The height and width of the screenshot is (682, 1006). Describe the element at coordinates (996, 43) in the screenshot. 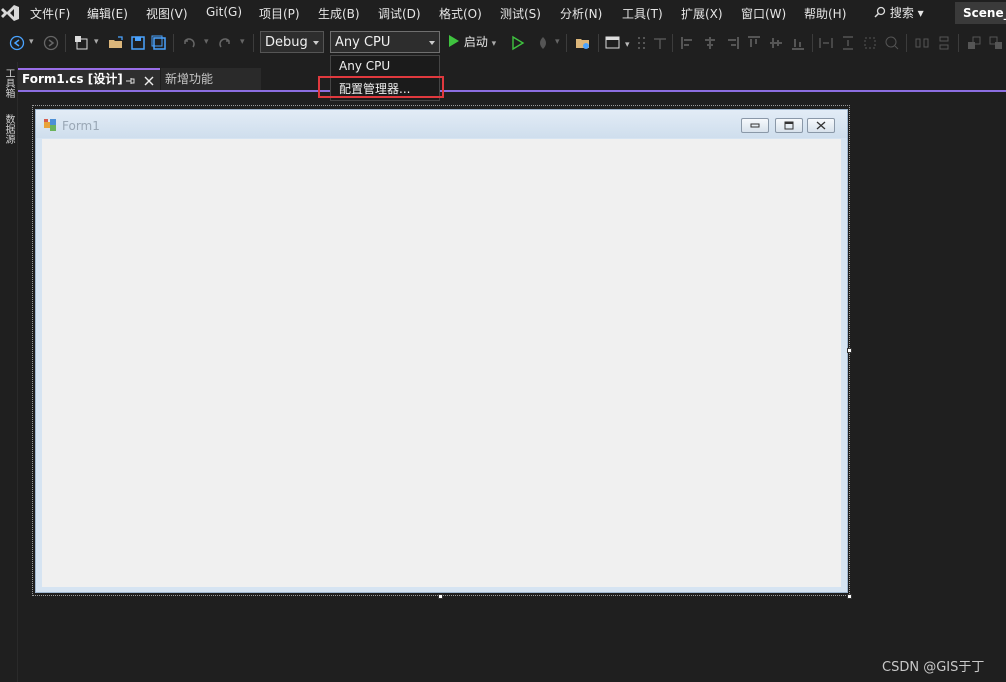

I see `send-to-back-icon` at that location.